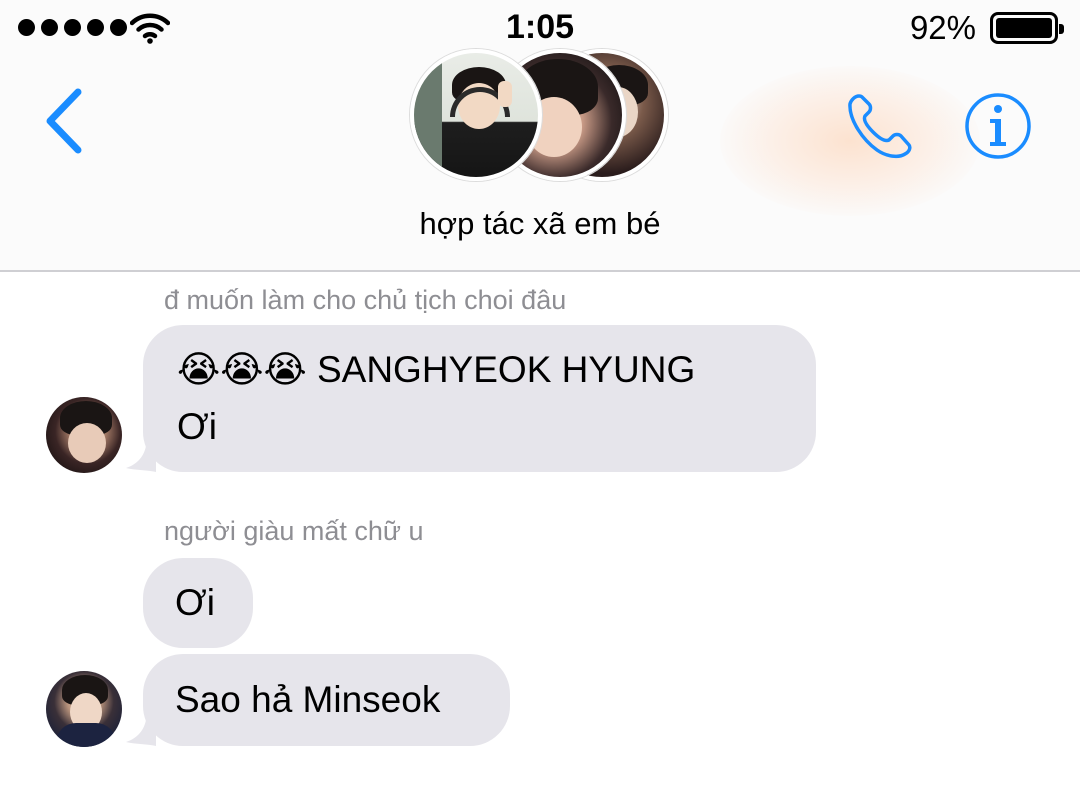 This screenshot has width=1080, height=788. What do you see at coordinates (294, 531) in the screenshot?
I see `sender-name: người giàu mất chữ u` at bounding box center [294, 531].